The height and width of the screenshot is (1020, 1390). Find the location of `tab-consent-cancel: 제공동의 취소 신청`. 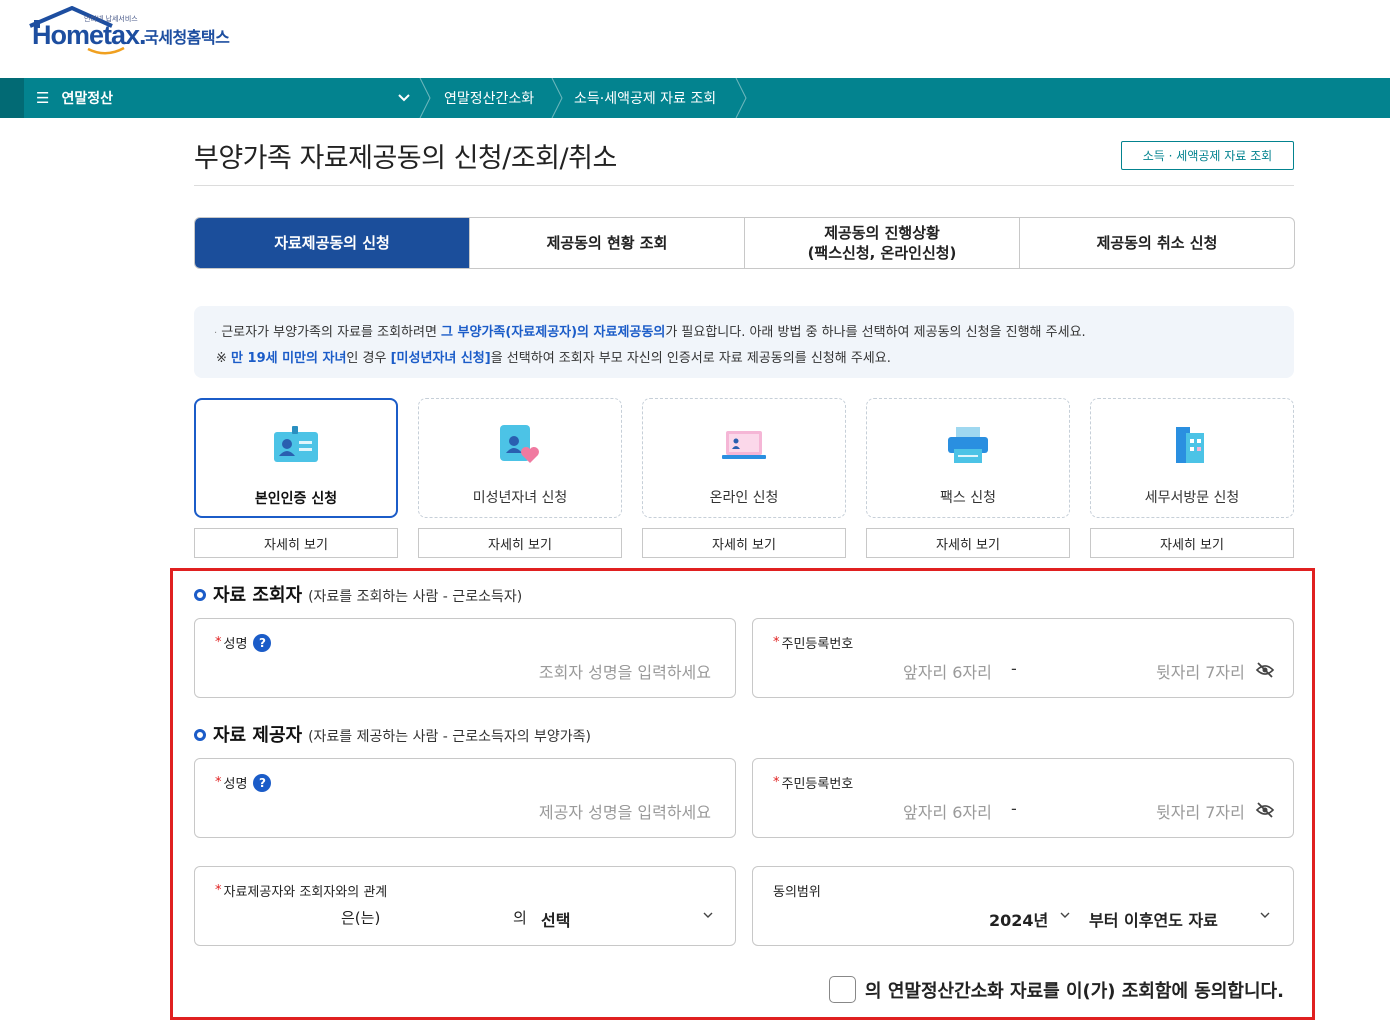

tab-consent-cancel: 제공동의 취소 신청 is located at coordinates (1156, 243).